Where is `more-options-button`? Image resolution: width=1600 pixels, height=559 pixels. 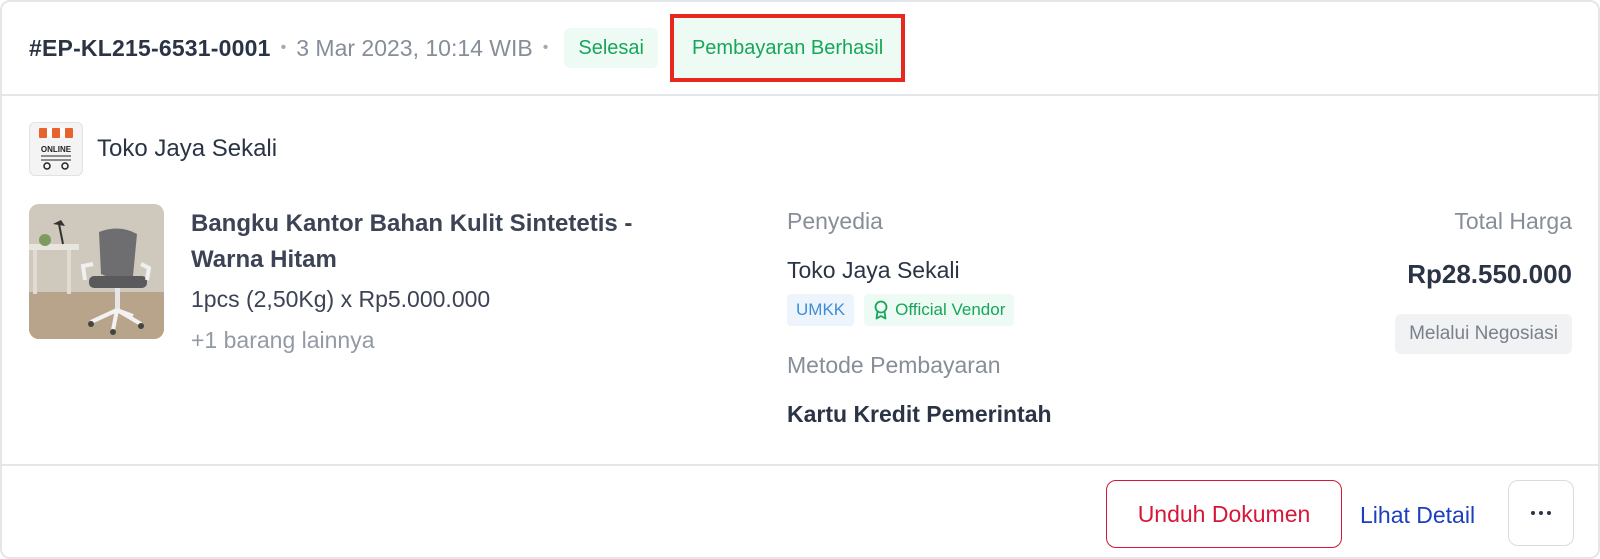 more-options-button is located at coordinates (1541, 513).